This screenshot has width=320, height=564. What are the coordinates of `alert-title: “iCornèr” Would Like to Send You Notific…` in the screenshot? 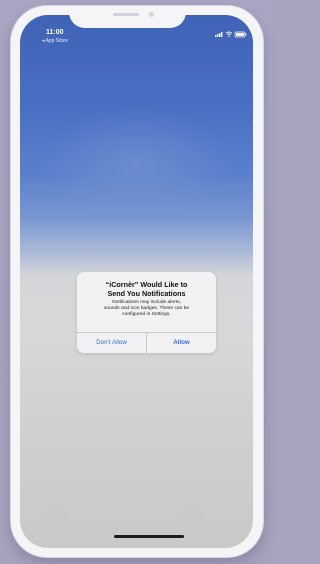 It's located at (146, 289).